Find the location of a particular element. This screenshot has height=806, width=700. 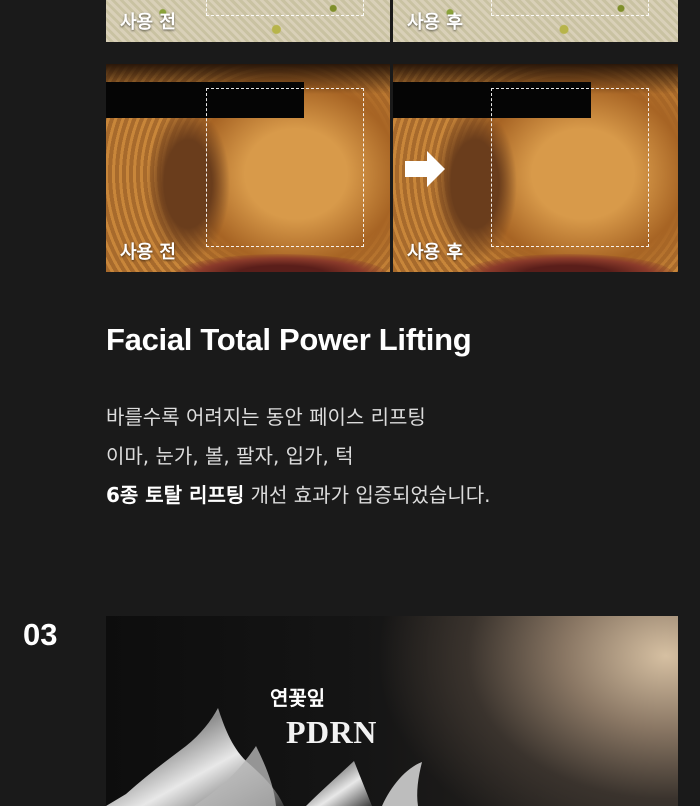

description-line-3-rest: 개선 효과가 입증되었습니다. is located at coordinates (367, 495).